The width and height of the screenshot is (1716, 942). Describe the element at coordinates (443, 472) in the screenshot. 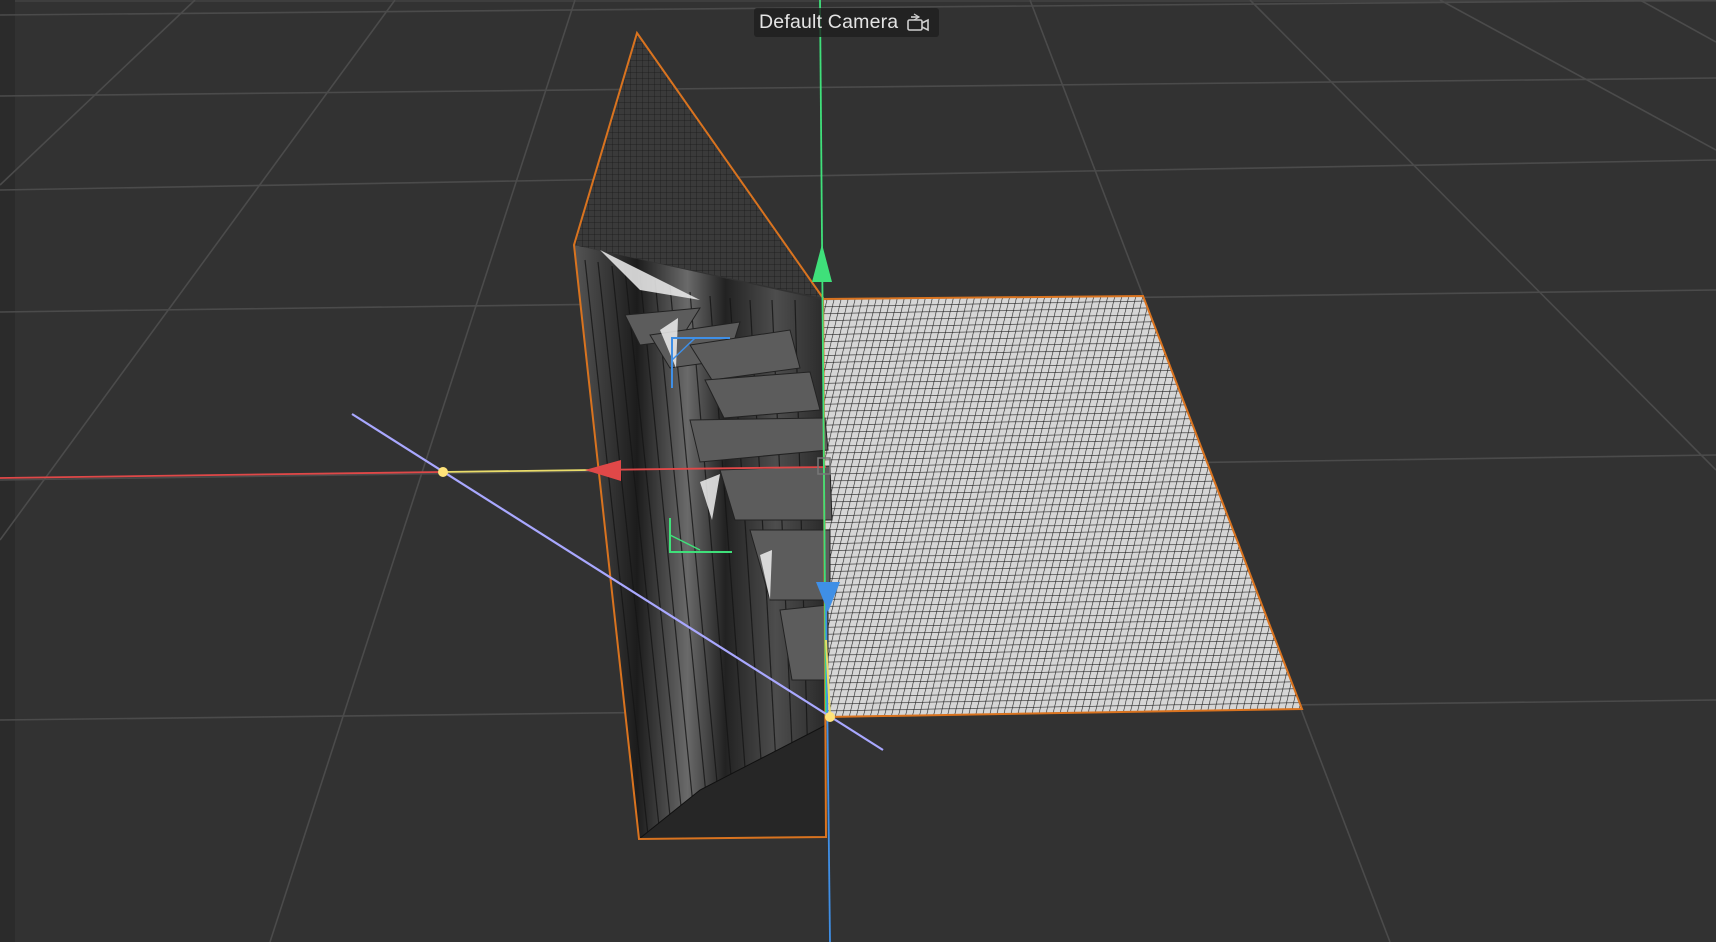

I see `pivot-handle-left` at that location.